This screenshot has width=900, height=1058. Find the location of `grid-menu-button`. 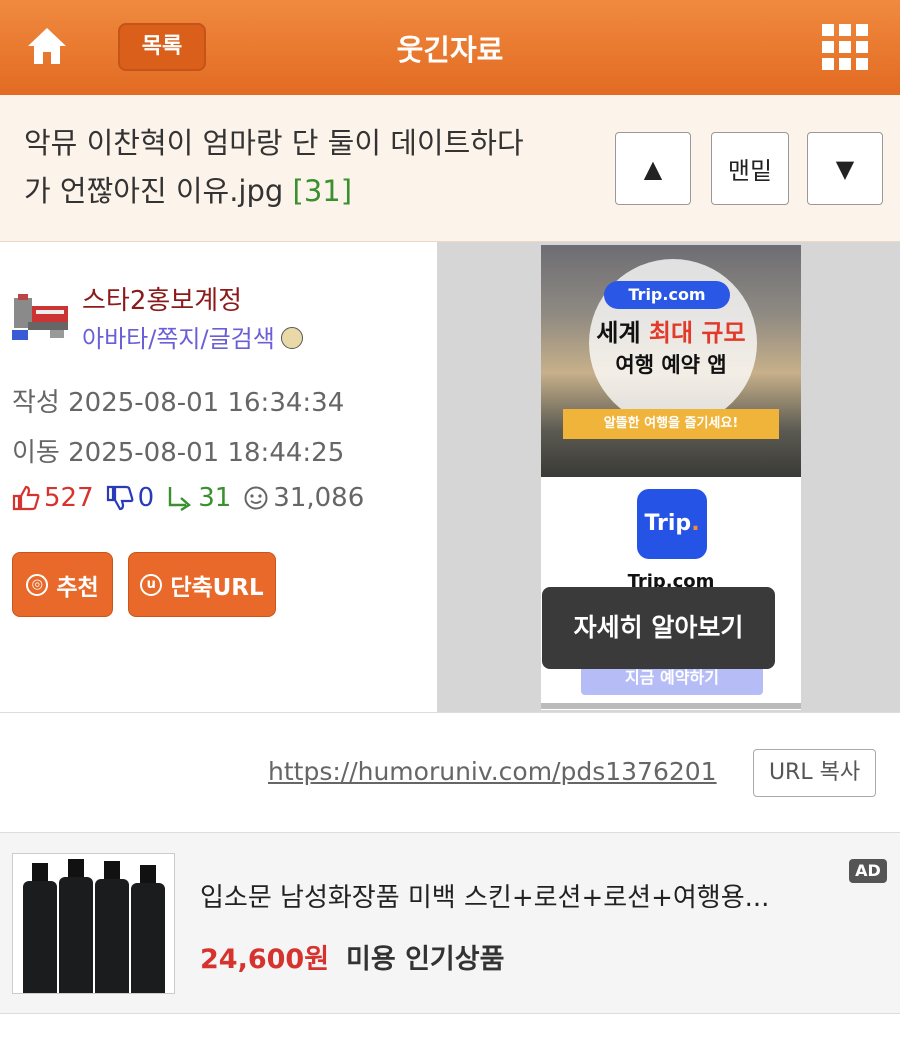

grid-menu-button is located at coordinates (845, 47).